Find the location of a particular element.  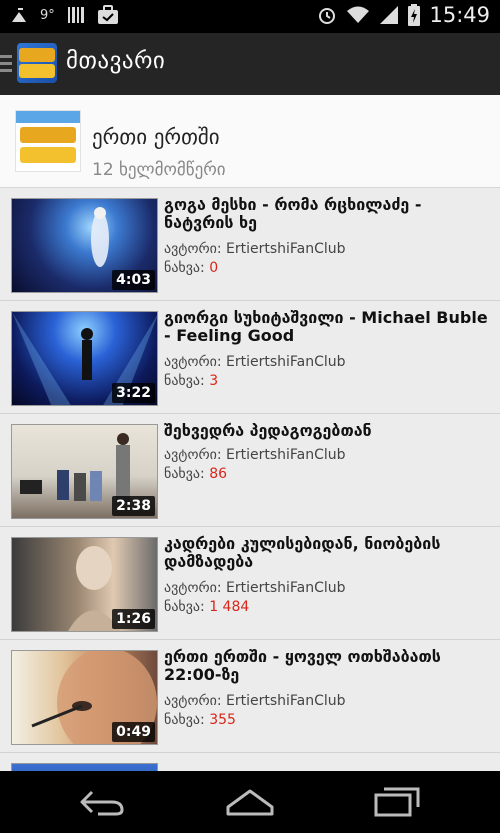

home-button-icon is located at coordinates (250, 802).